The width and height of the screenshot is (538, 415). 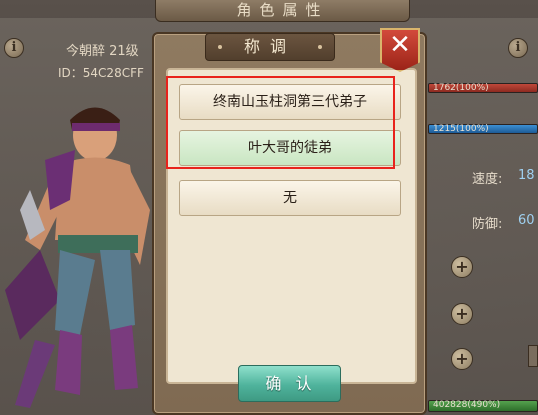 What do you see at coordinates (483, 129) in the screenshot?
I see `mp-bar: 1215(100%)` at bounding box center [483, 129].